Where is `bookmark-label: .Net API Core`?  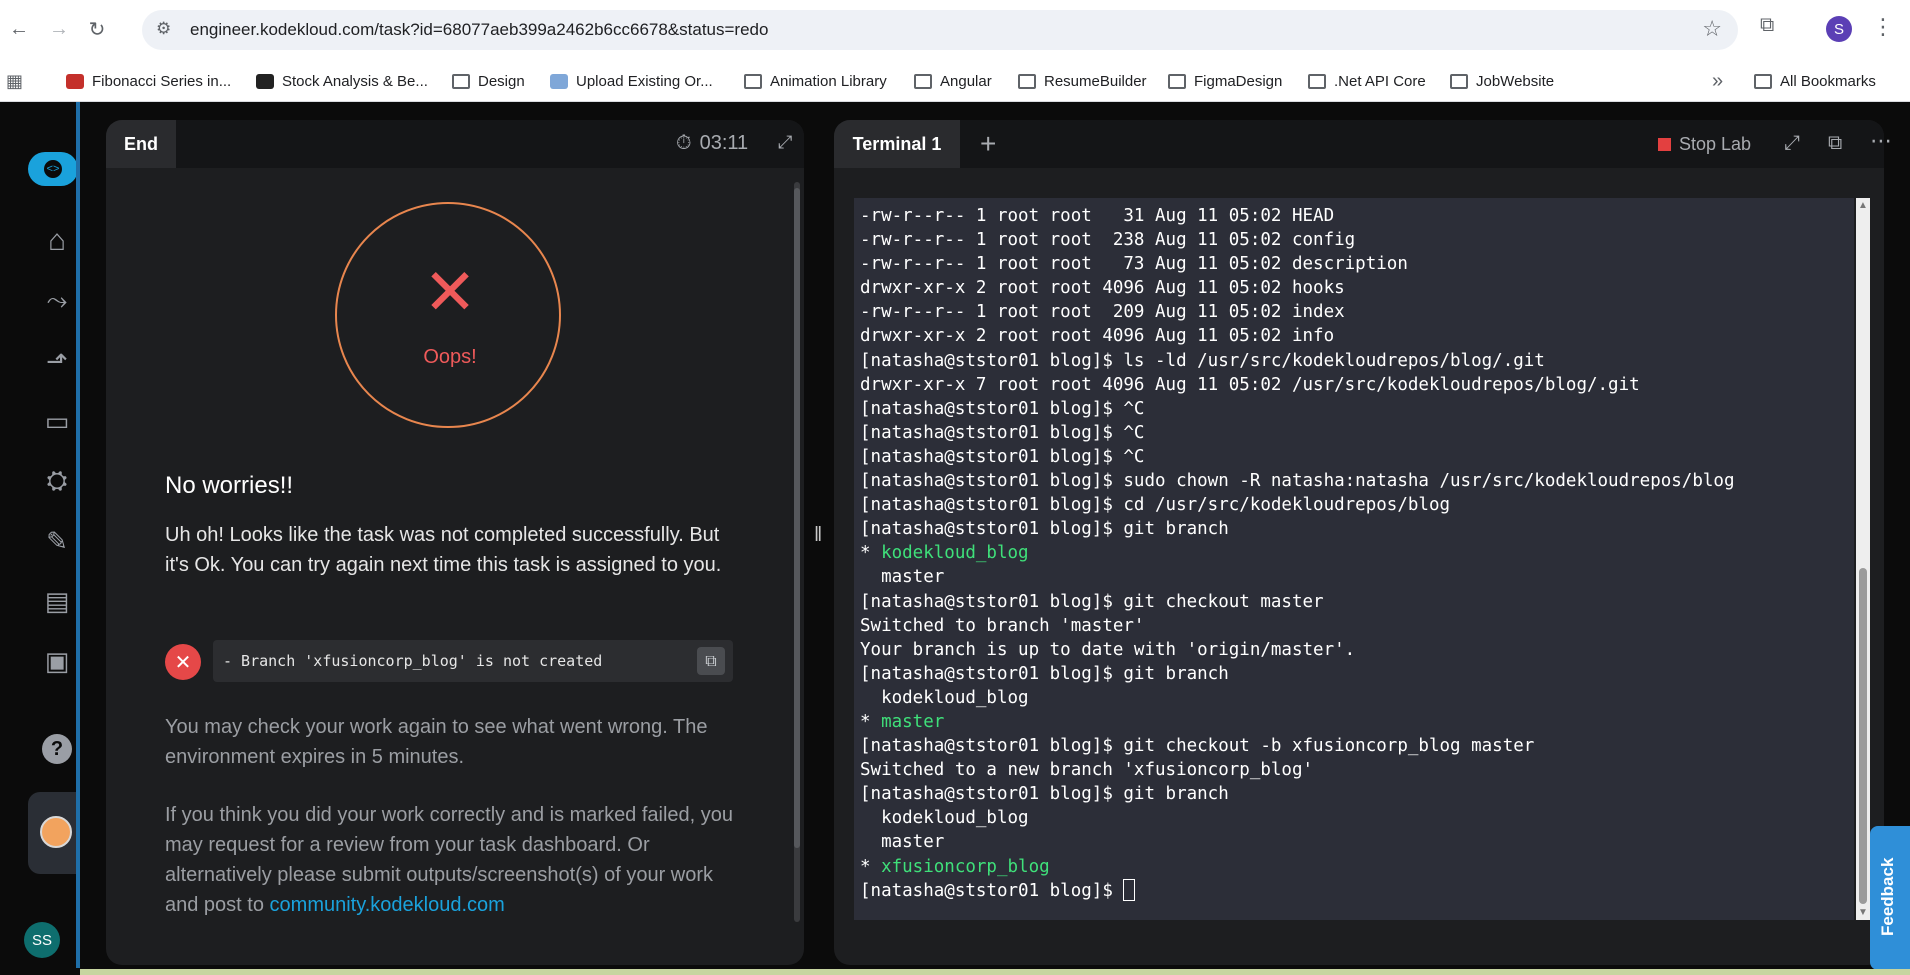
bookmark-label: .Net API Core is located at coordinates (1380, 81).